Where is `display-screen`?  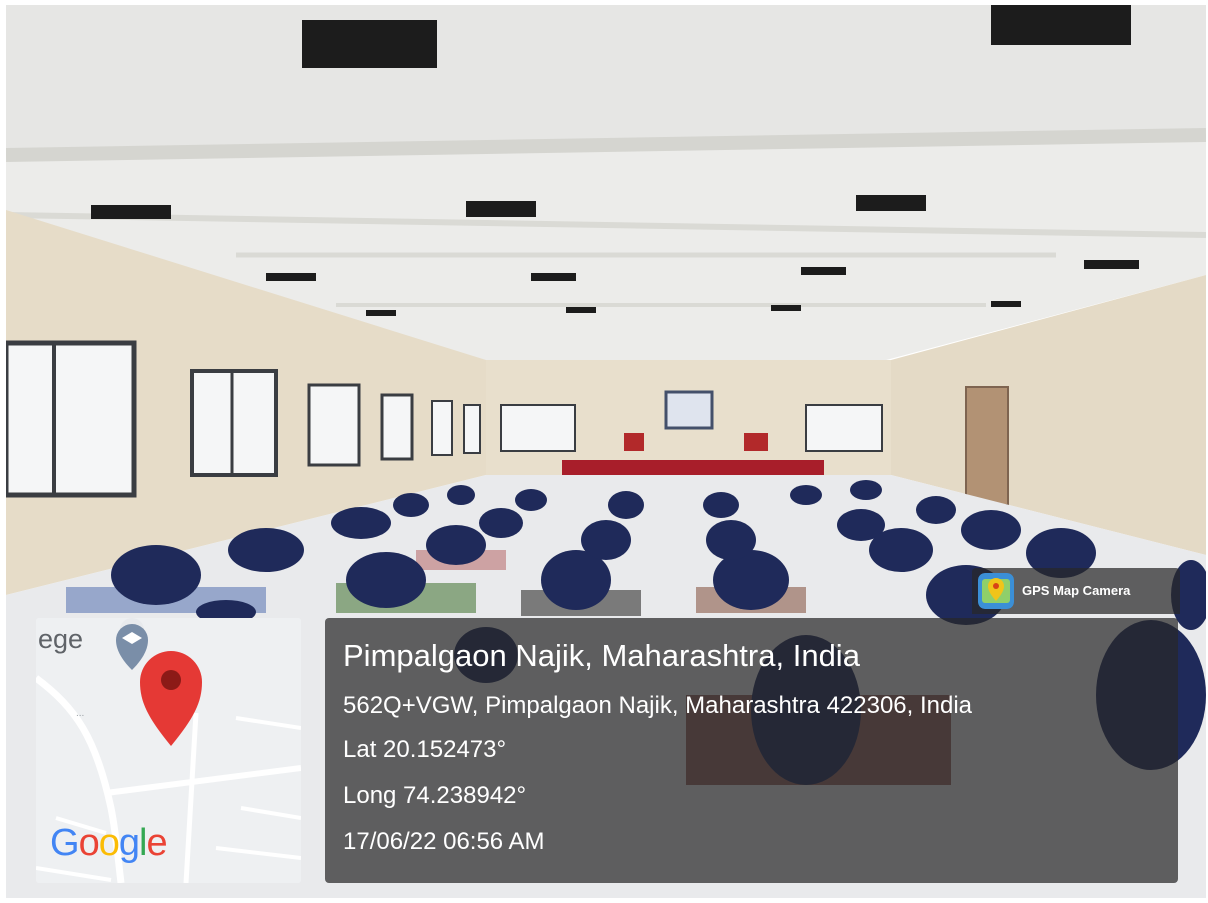
display-screen is located at coordinates (689, 410).